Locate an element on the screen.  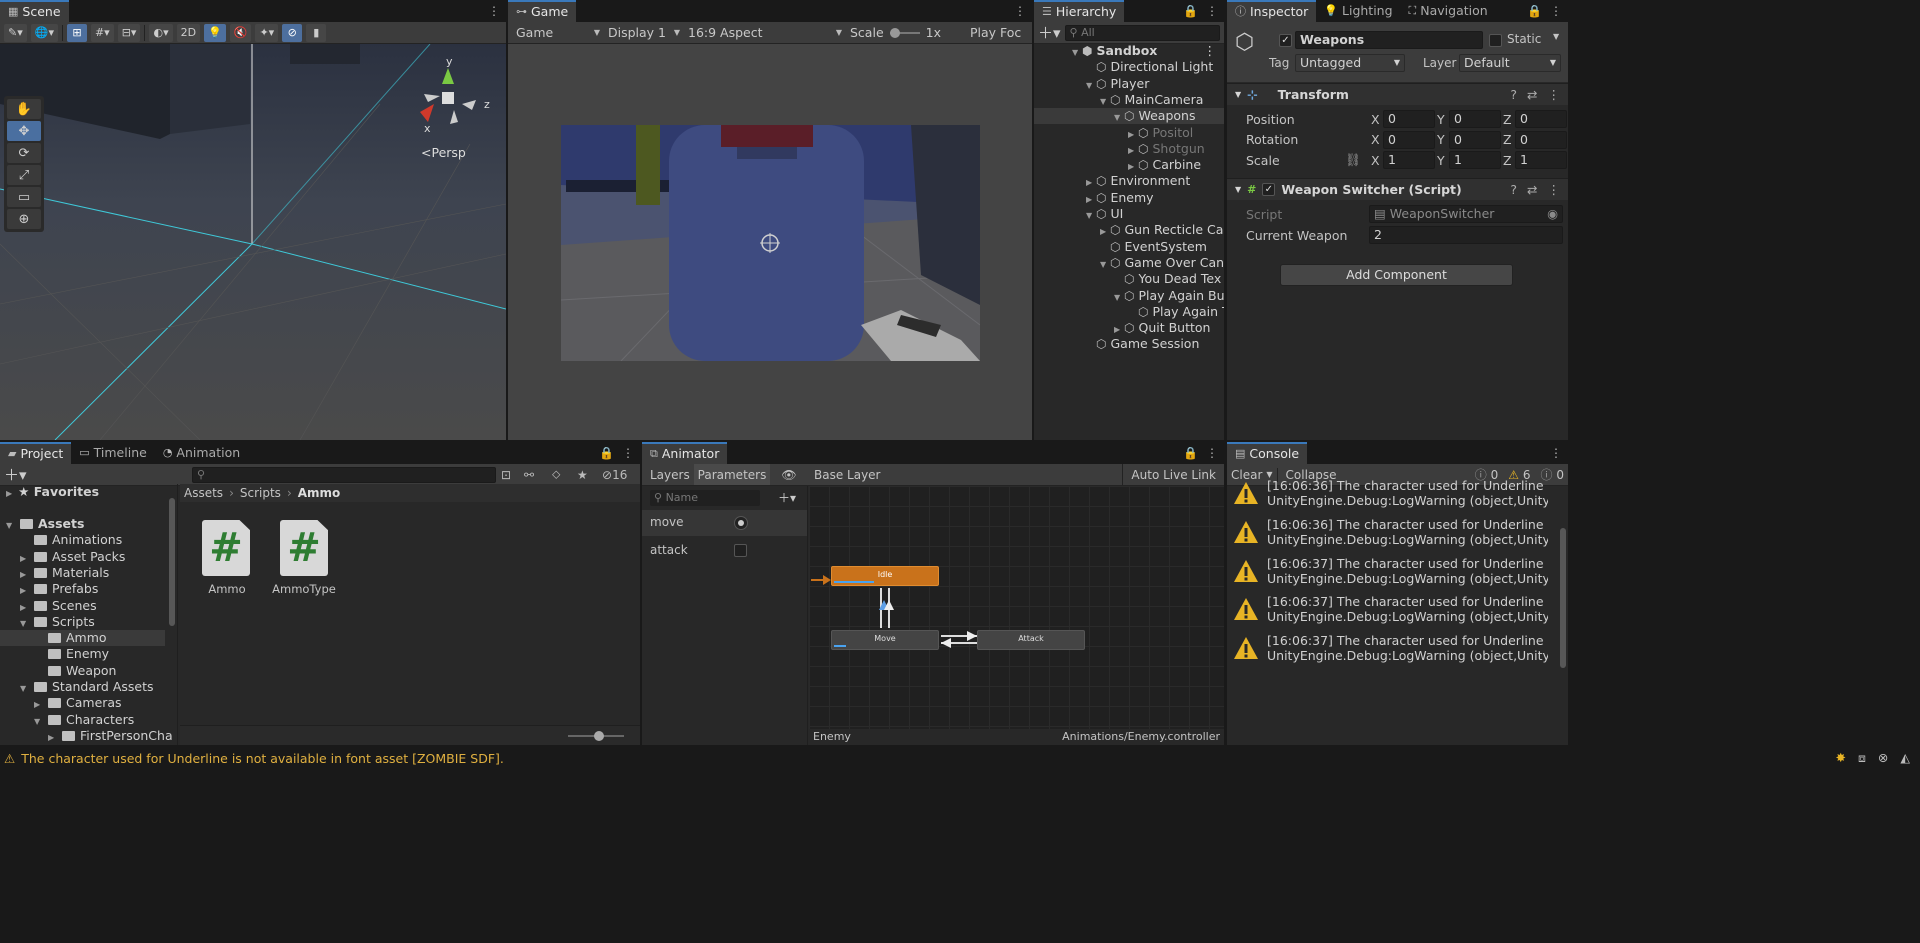
hierarchy-item: ▶ ⬡ Shotgun is located at coordinates (1129, 149).